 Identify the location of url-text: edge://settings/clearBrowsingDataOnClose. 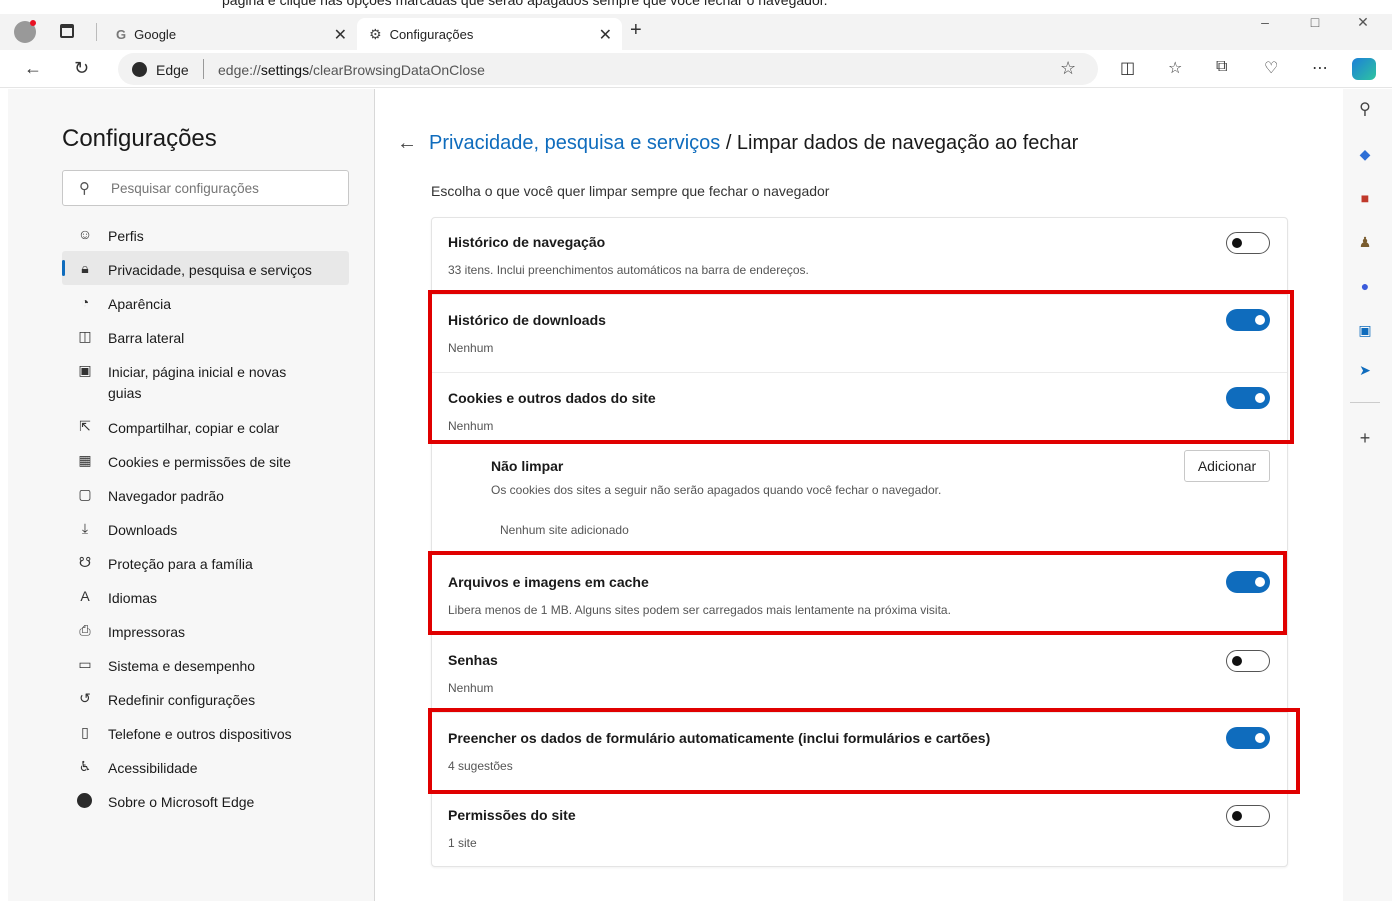
(351, 70).